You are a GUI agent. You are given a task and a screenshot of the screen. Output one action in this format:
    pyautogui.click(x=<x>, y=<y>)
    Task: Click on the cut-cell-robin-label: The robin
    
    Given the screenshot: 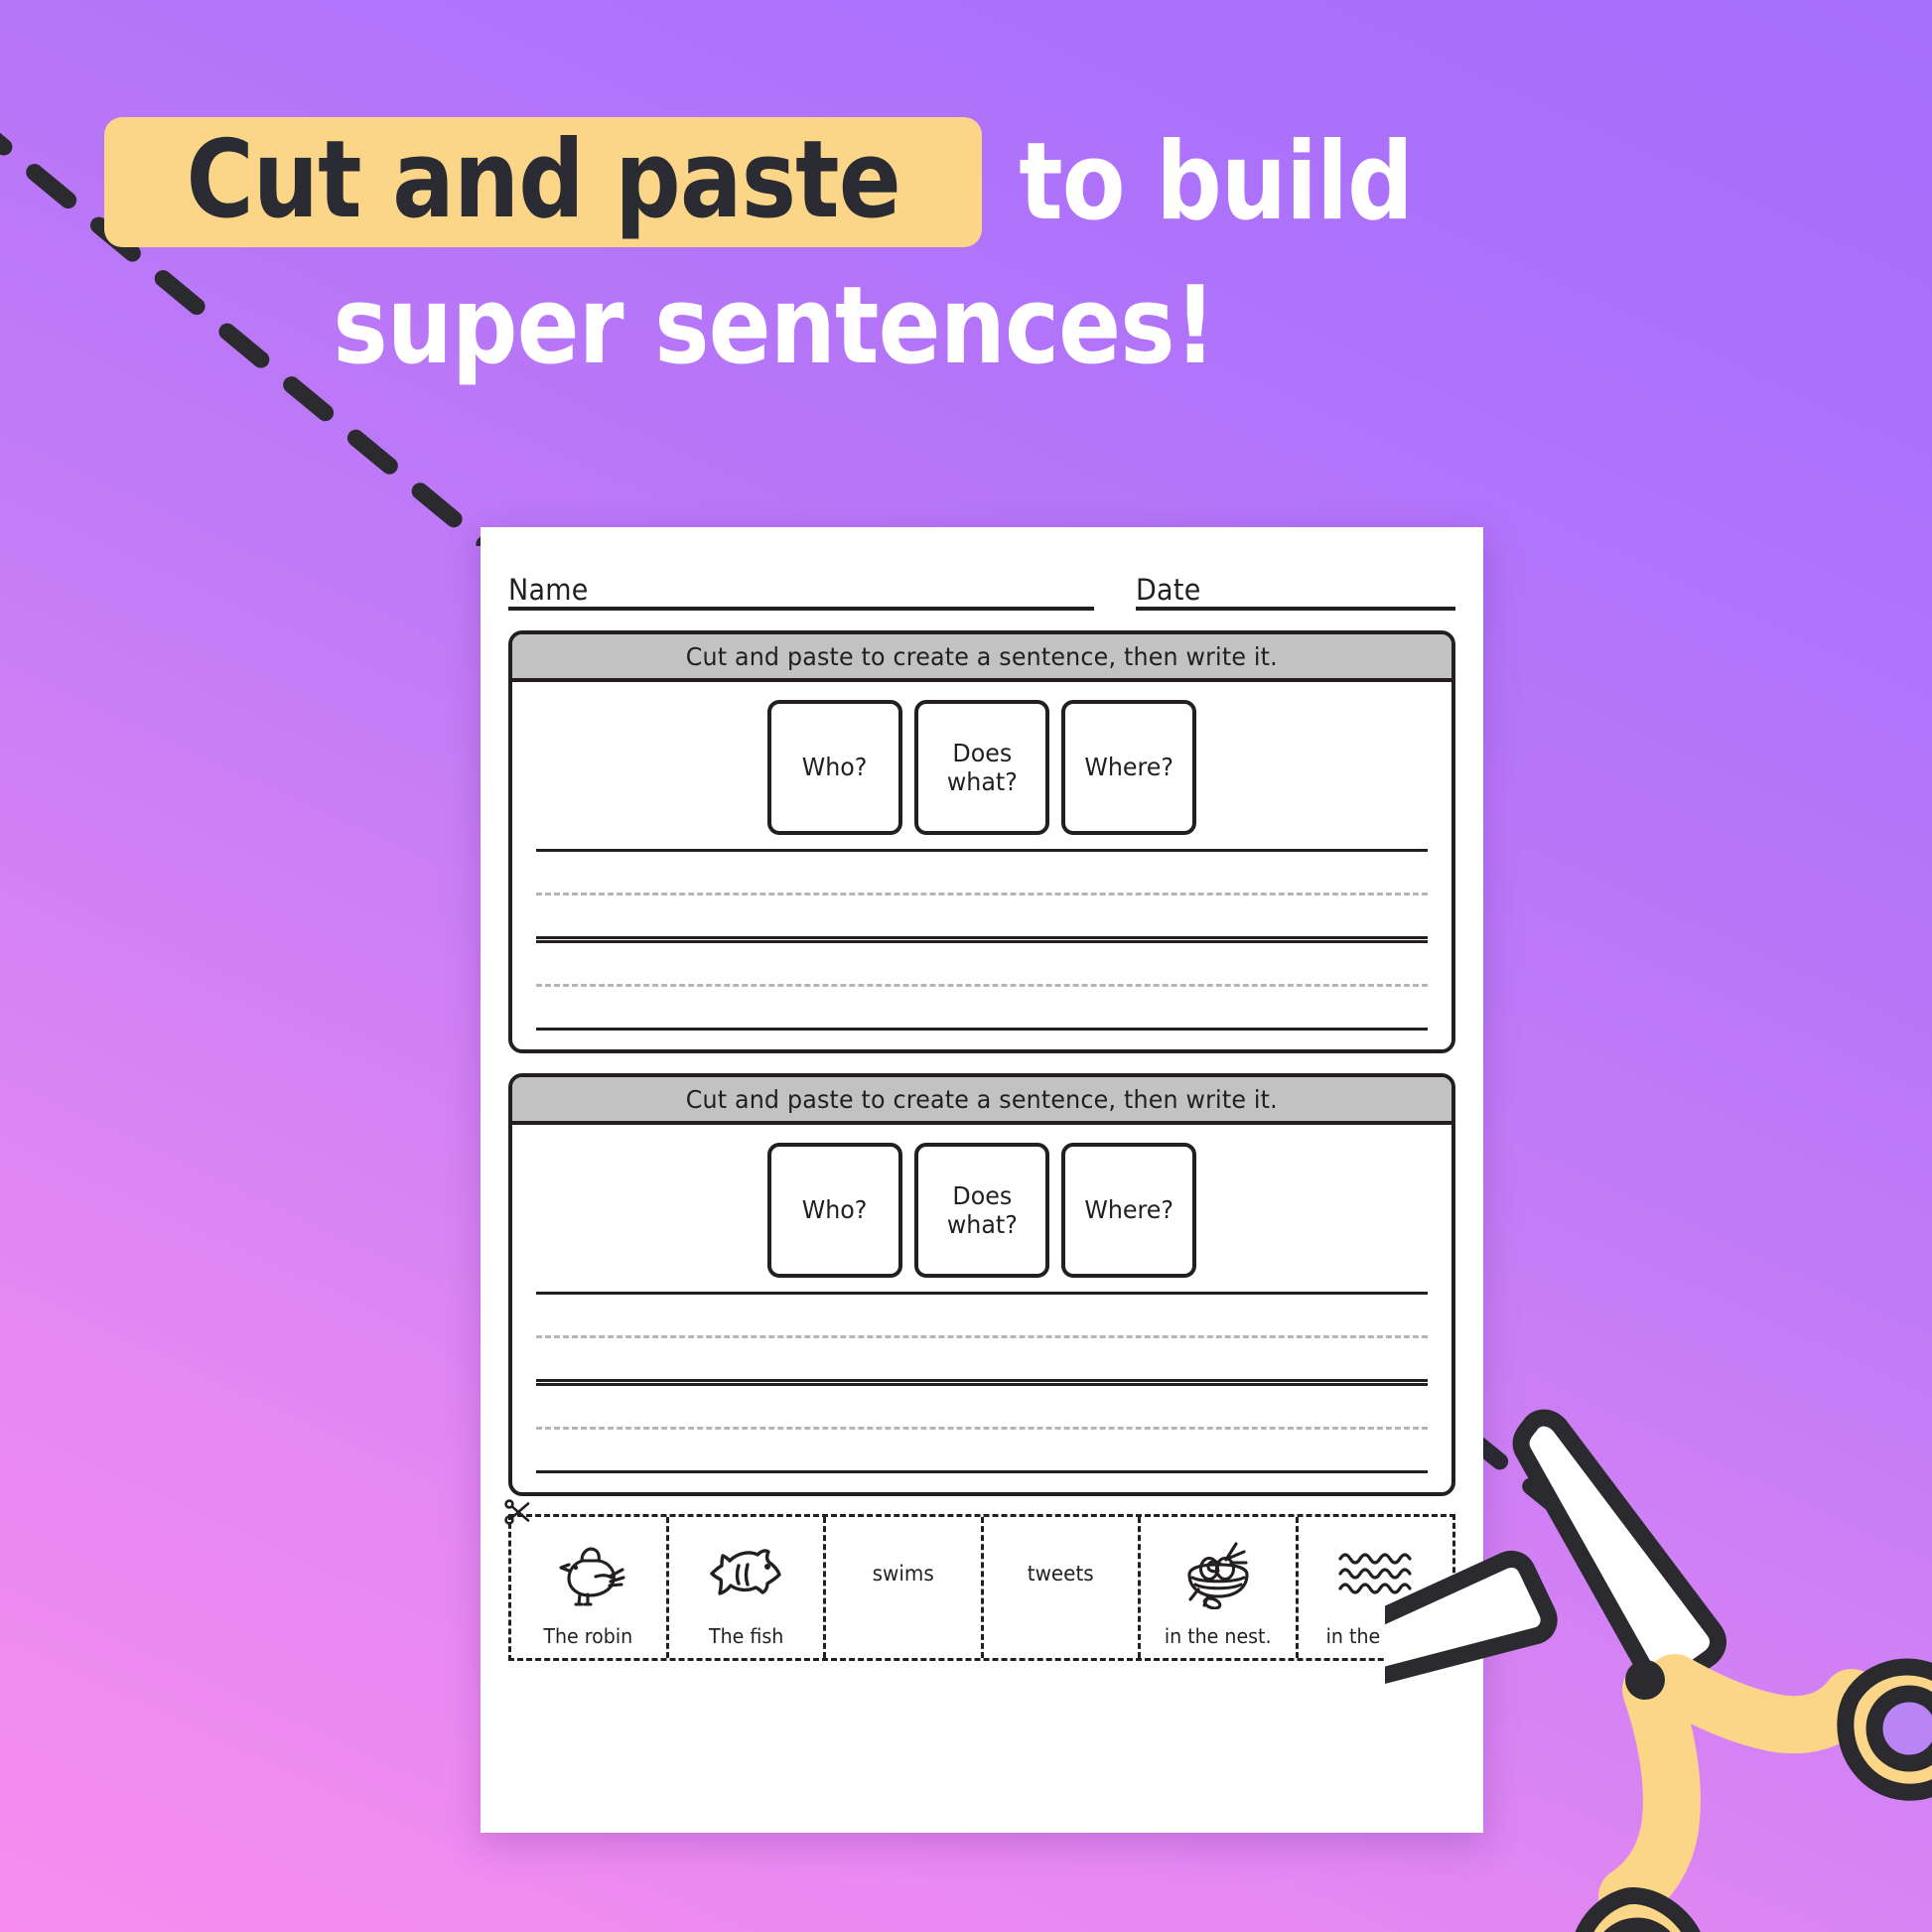 What is the action you would take?
    pyautogui.click(x=588, y=1636)
    